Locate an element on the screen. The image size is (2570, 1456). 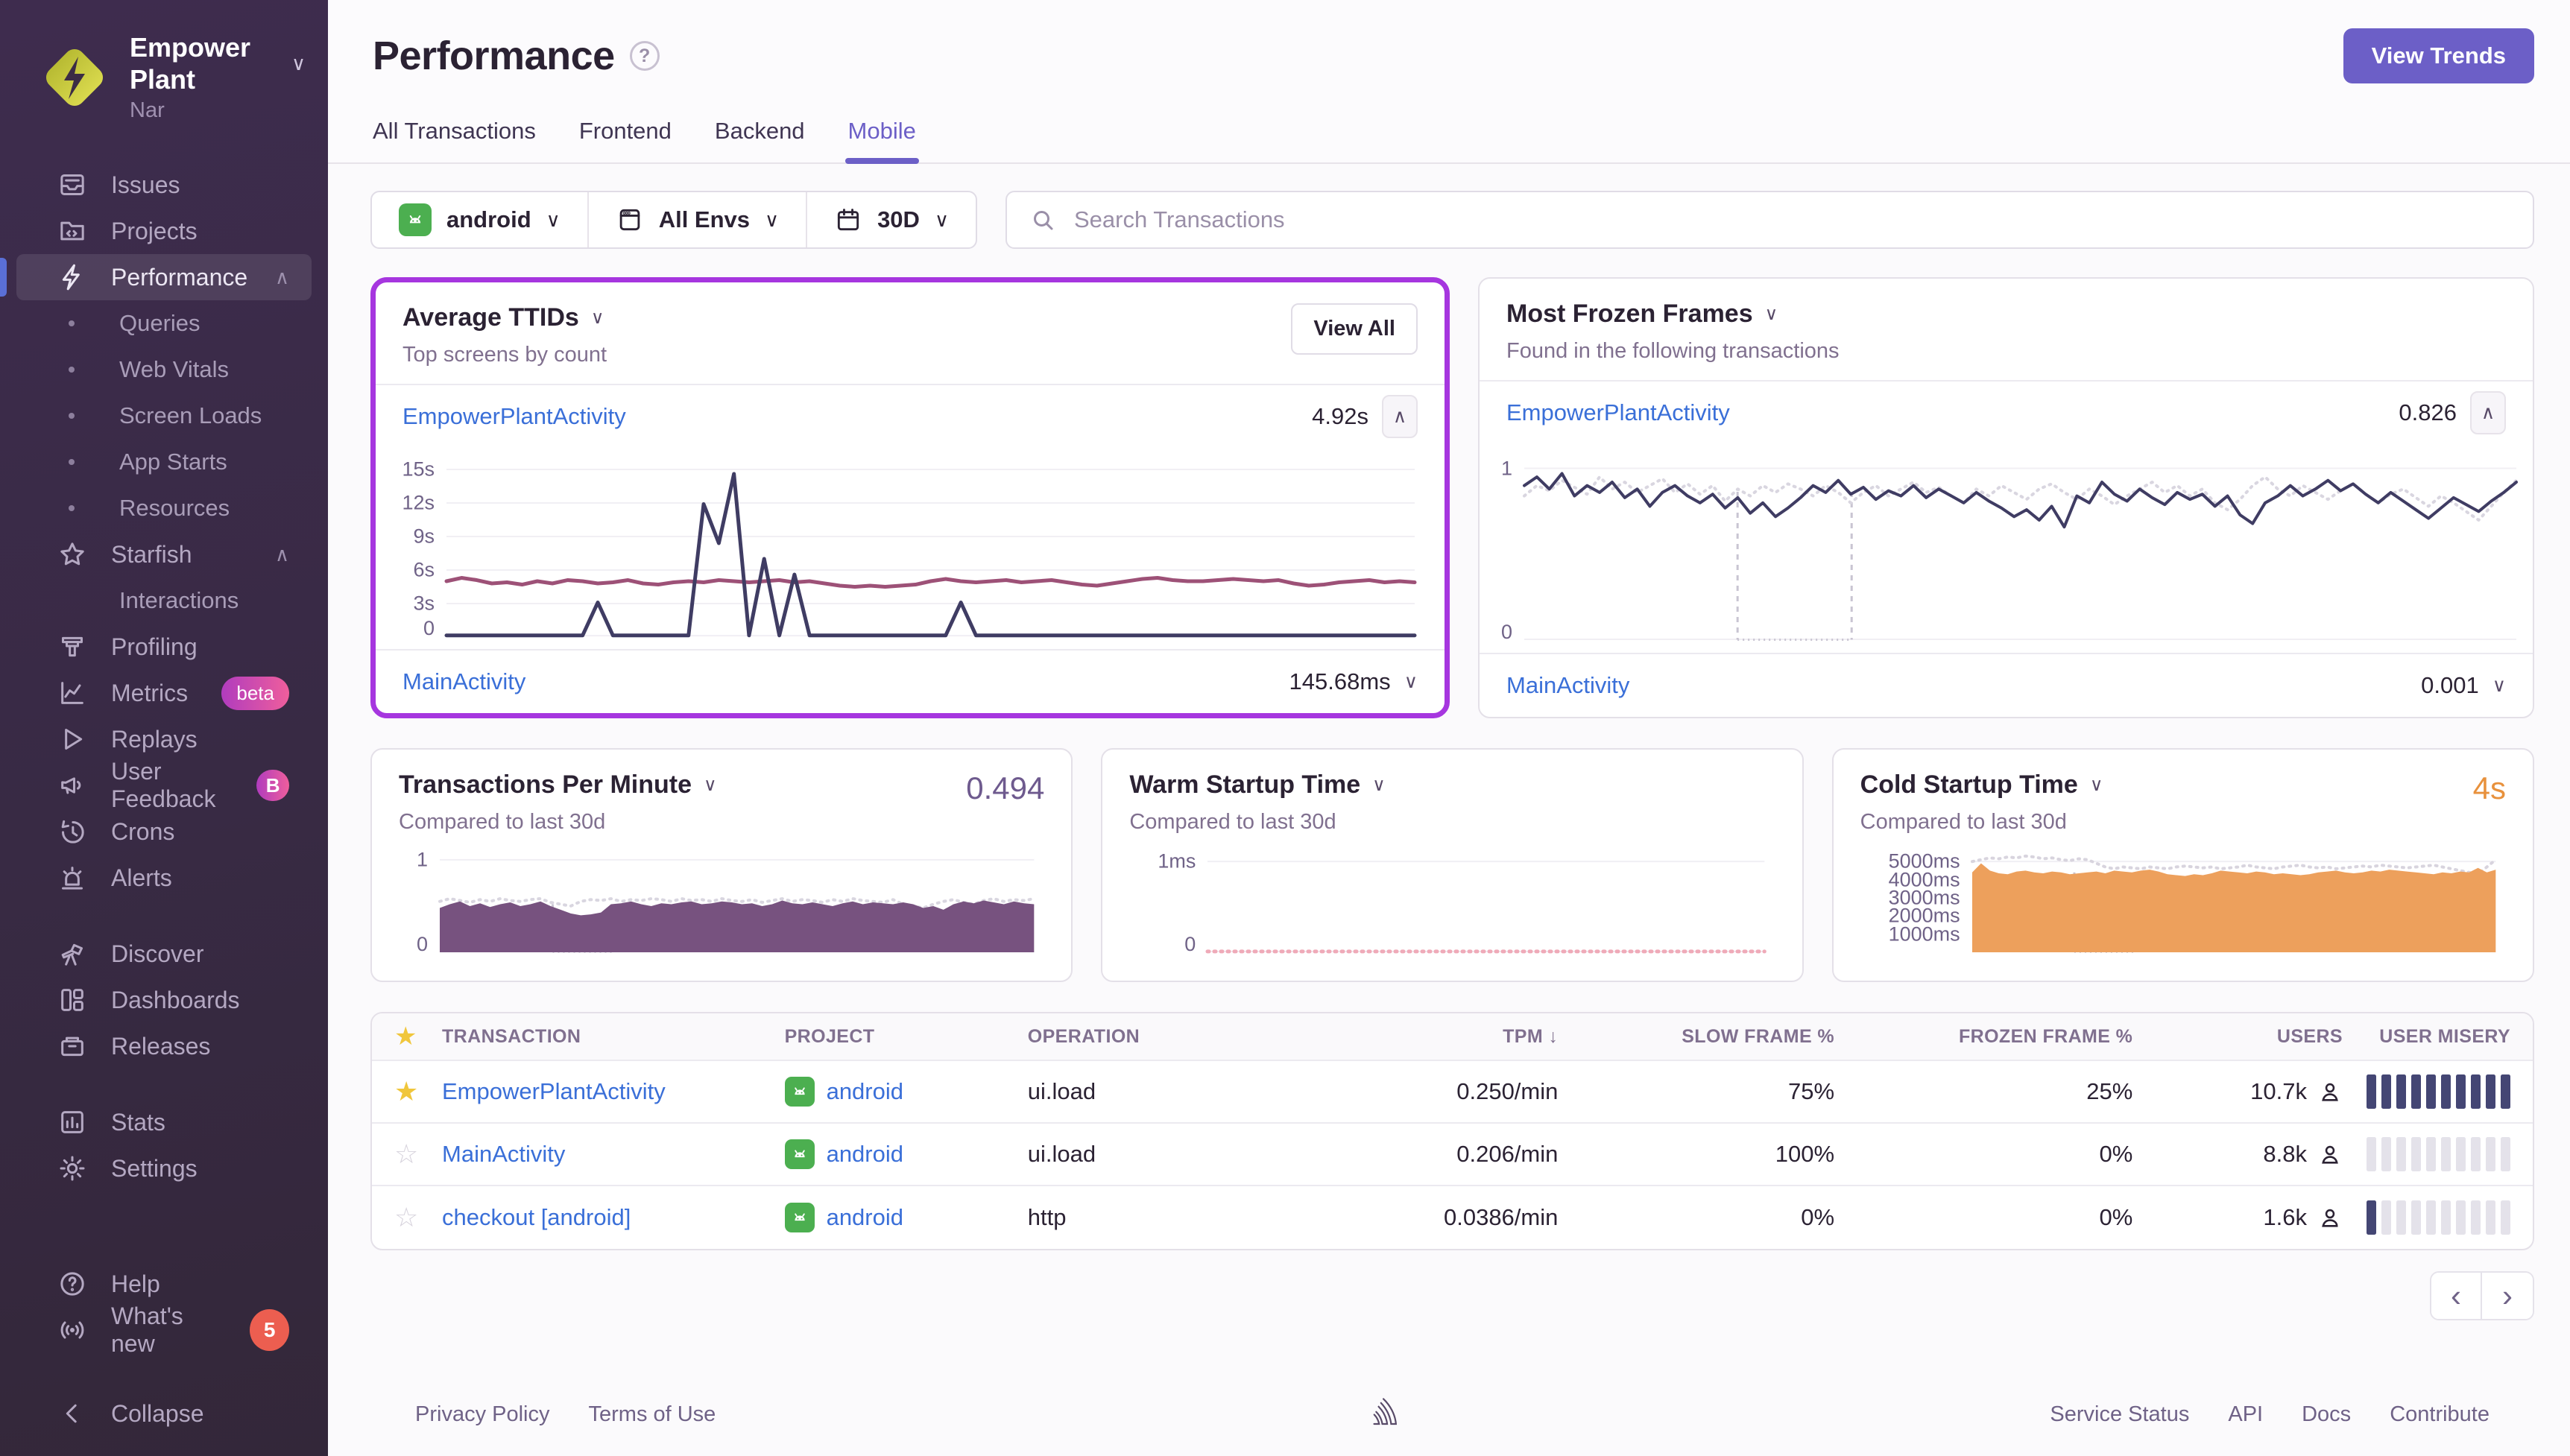
sidebar-item-label: Discover is located at coordinates (157, 953).